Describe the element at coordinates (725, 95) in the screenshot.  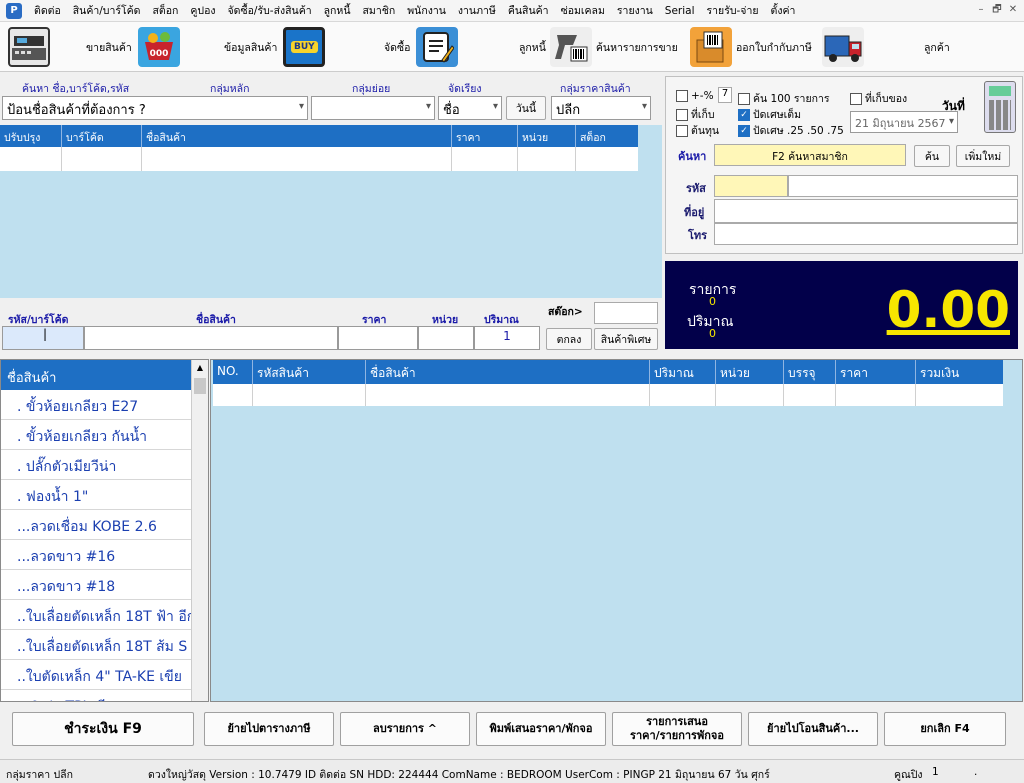
I see `plus-pct-input: 7` at that location.